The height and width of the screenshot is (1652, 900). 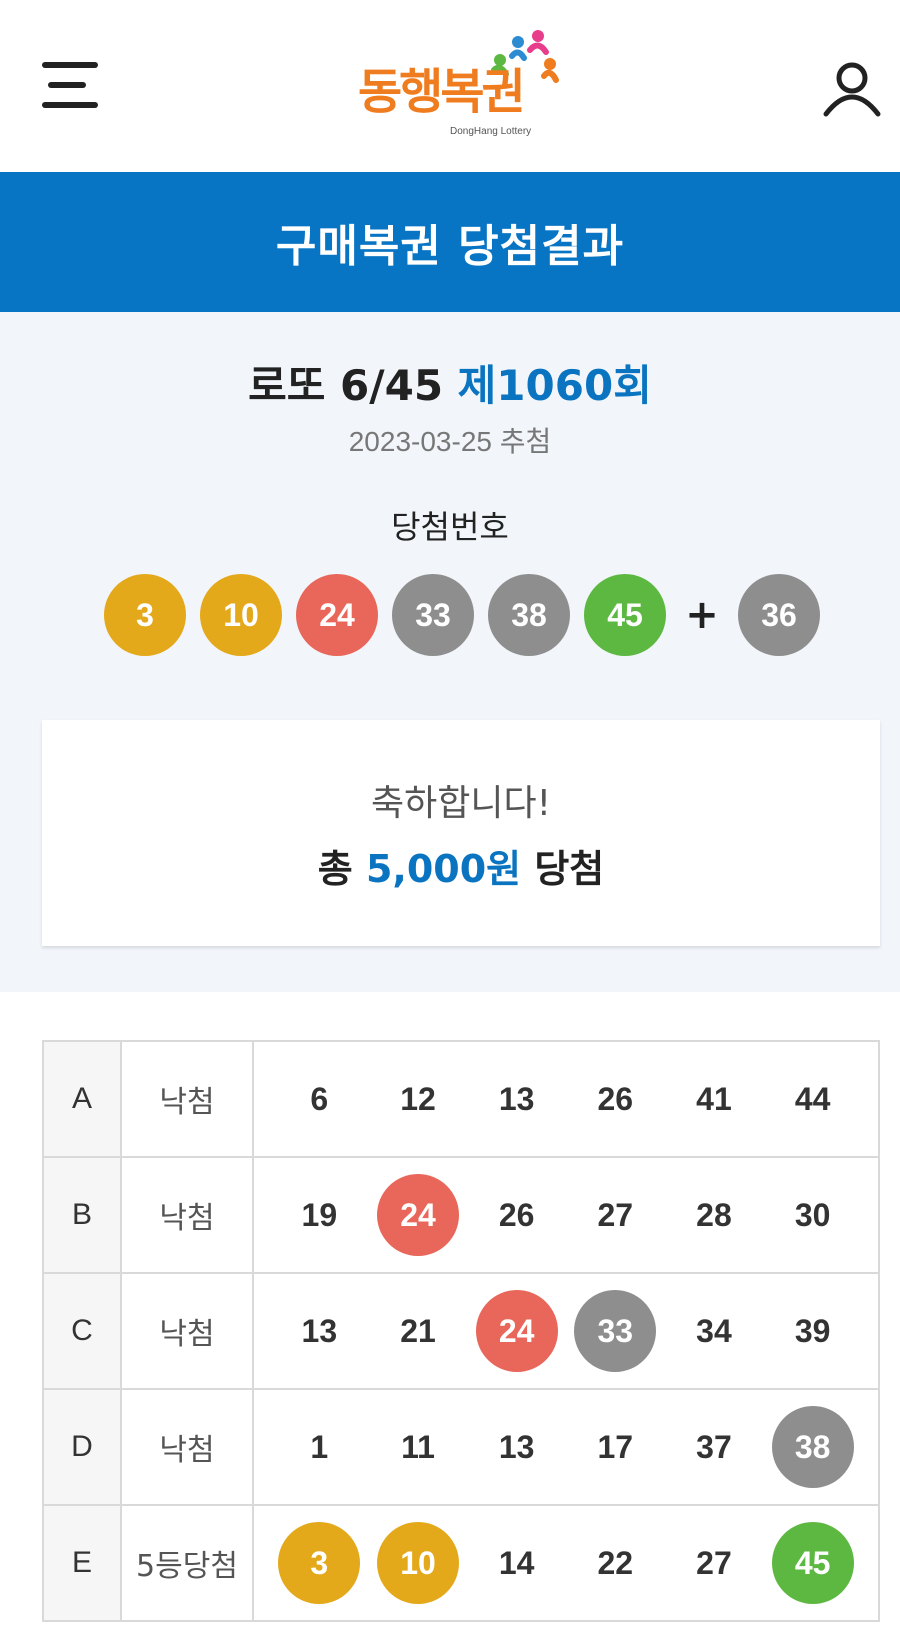 What do you see at coordinates (82, 1099) in the screenshot?
I see `ticket-id: A` at bounding box center [82, 1099].